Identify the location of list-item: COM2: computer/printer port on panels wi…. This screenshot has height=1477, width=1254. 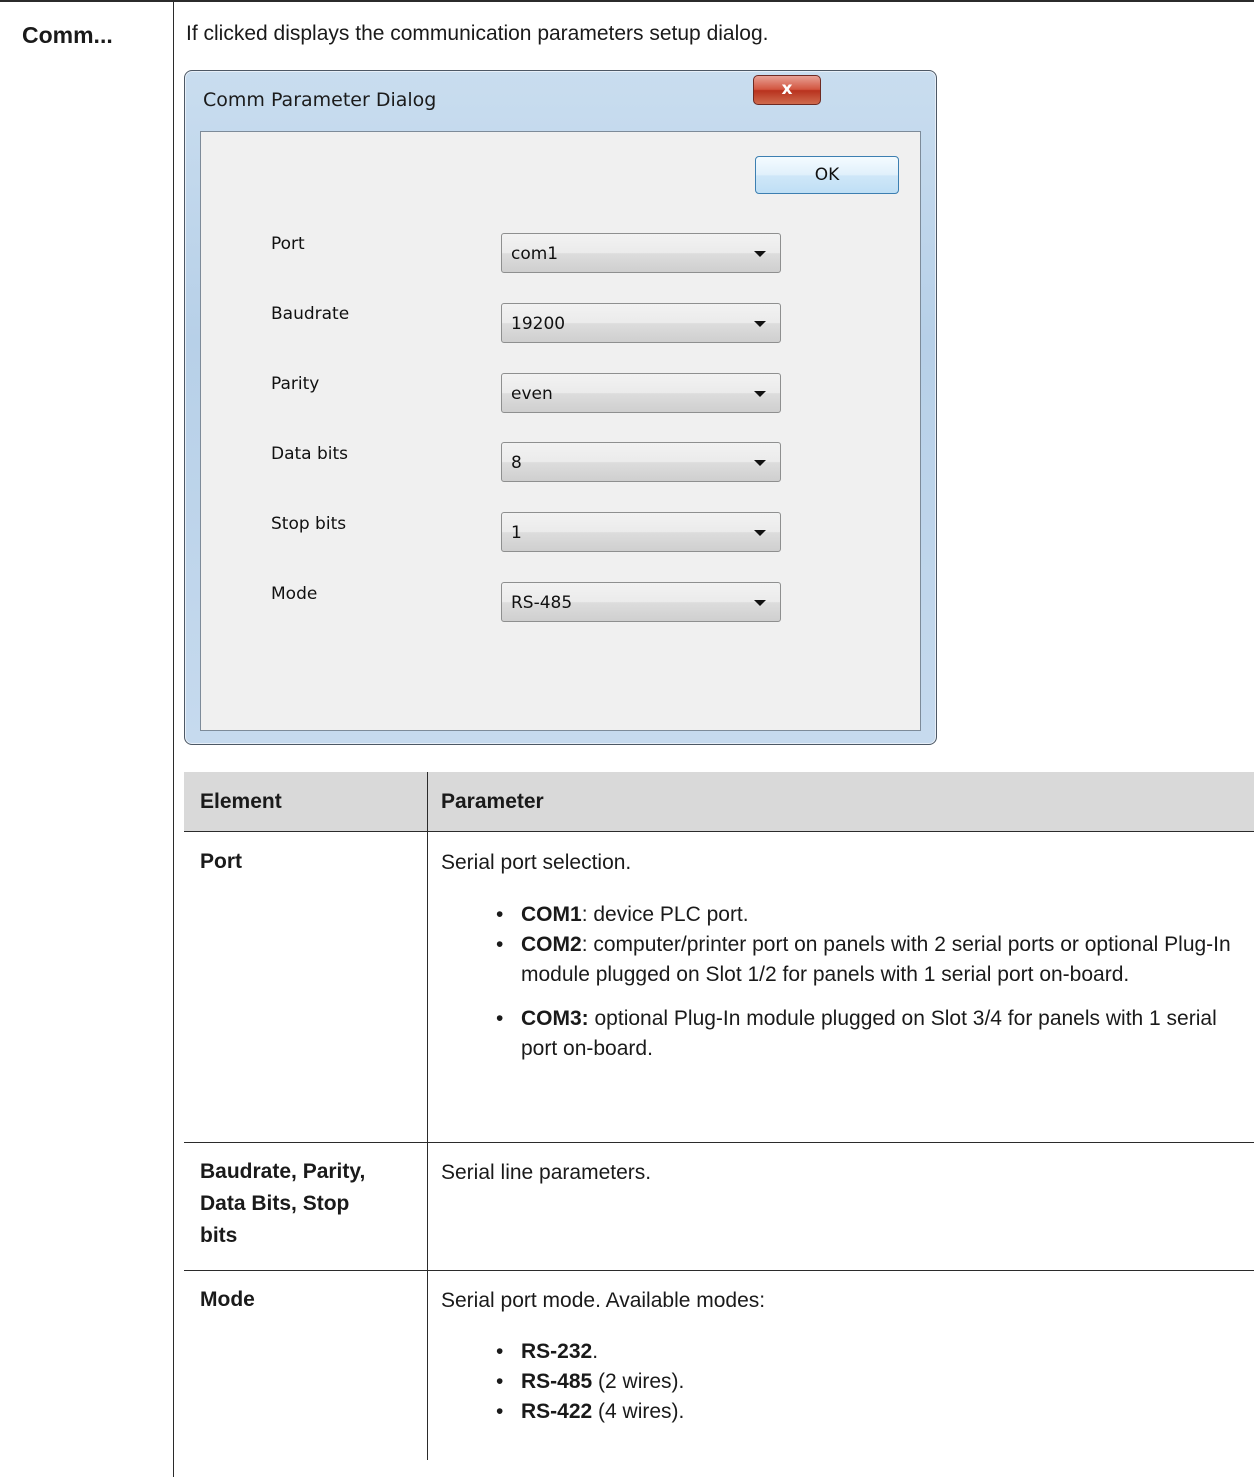
(872, 960).